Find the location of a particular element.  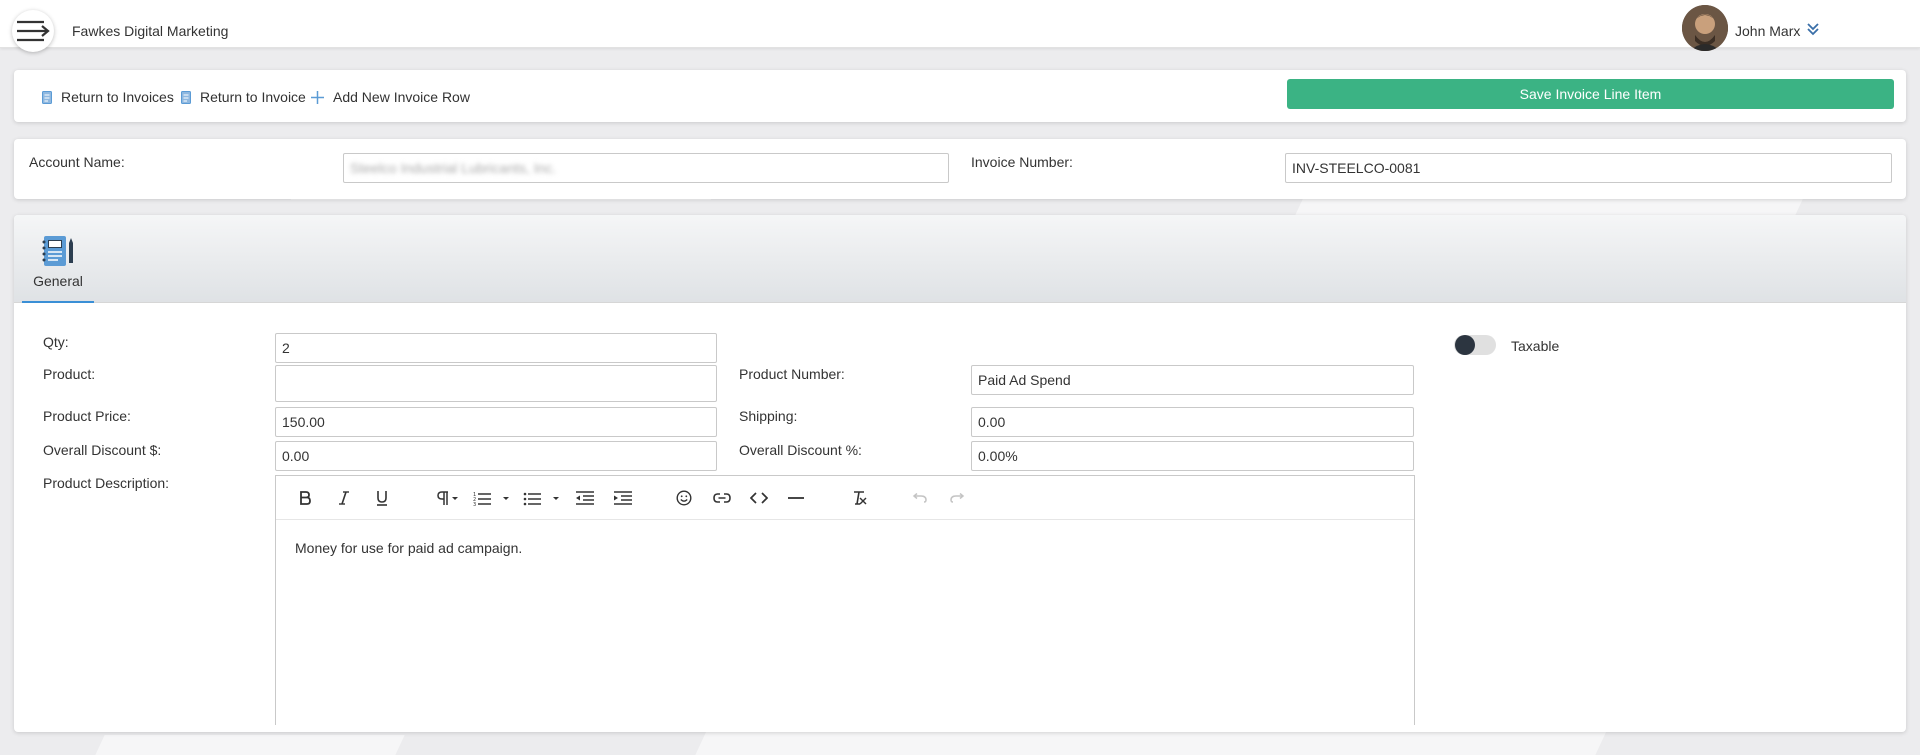

notebook-icon is located at coordinates (57, 251).